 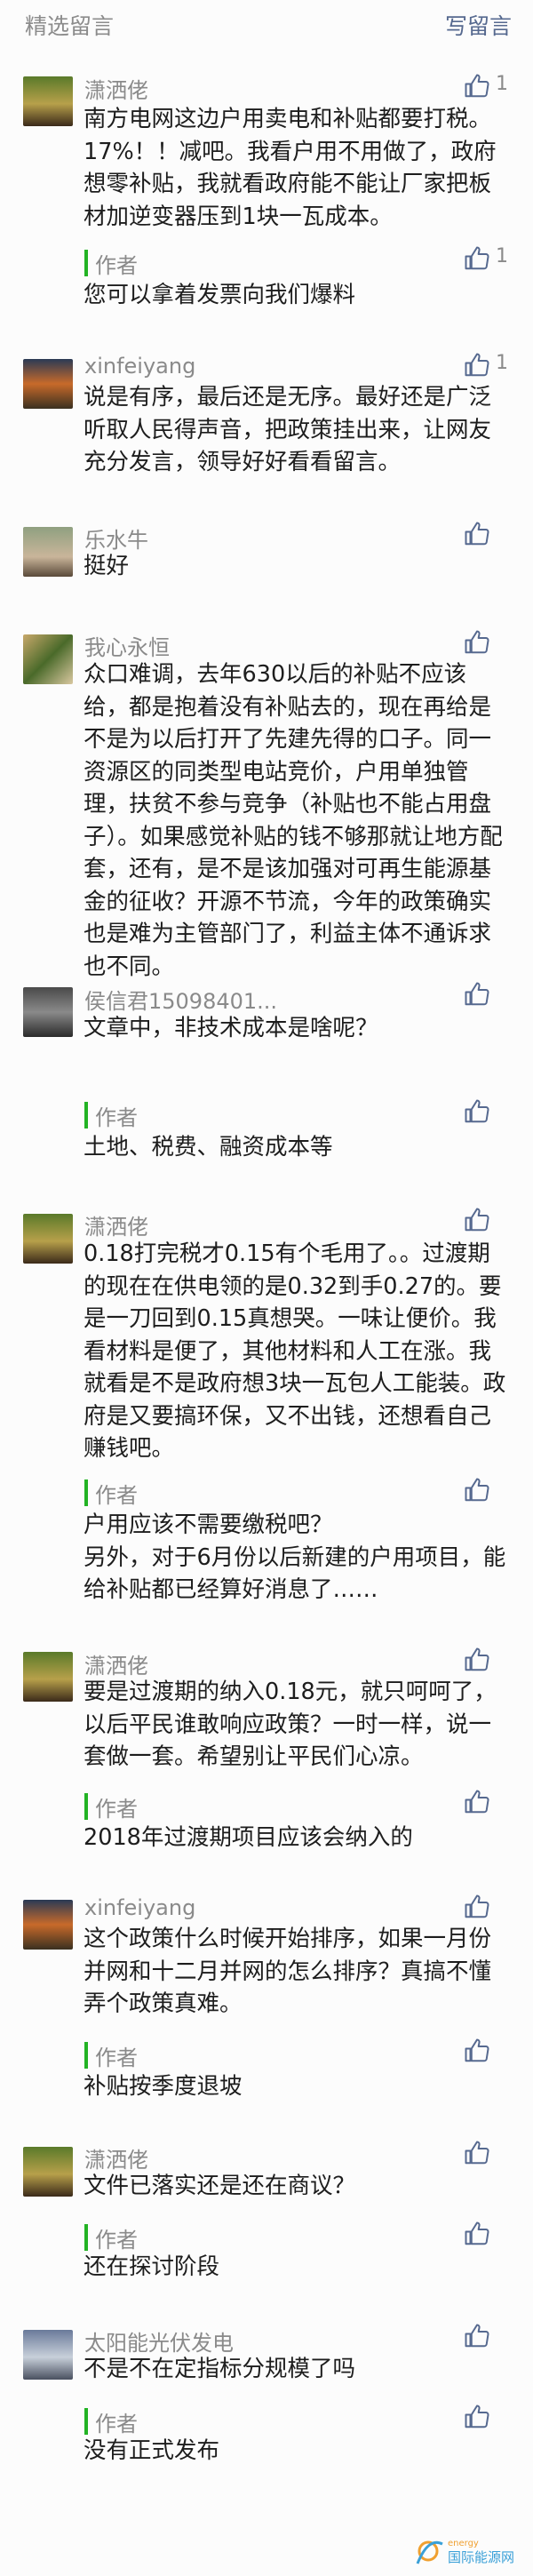 What do you see at coordinates (464, 2543) in the screenshot?
I see `watermark-brand: energy` at bounding box center [464, 2543].